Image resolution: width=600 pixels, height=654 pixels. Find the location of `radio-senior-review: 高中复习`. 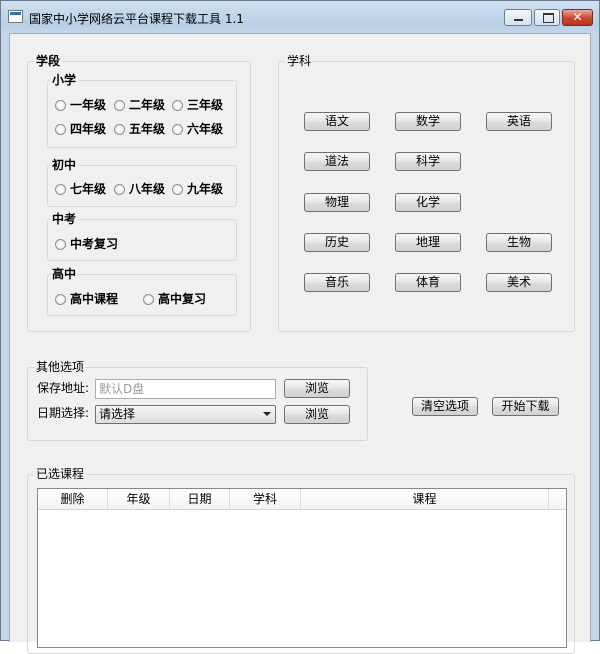

radio-senior-review: 高中复习 is located at coordinates (174, 299).